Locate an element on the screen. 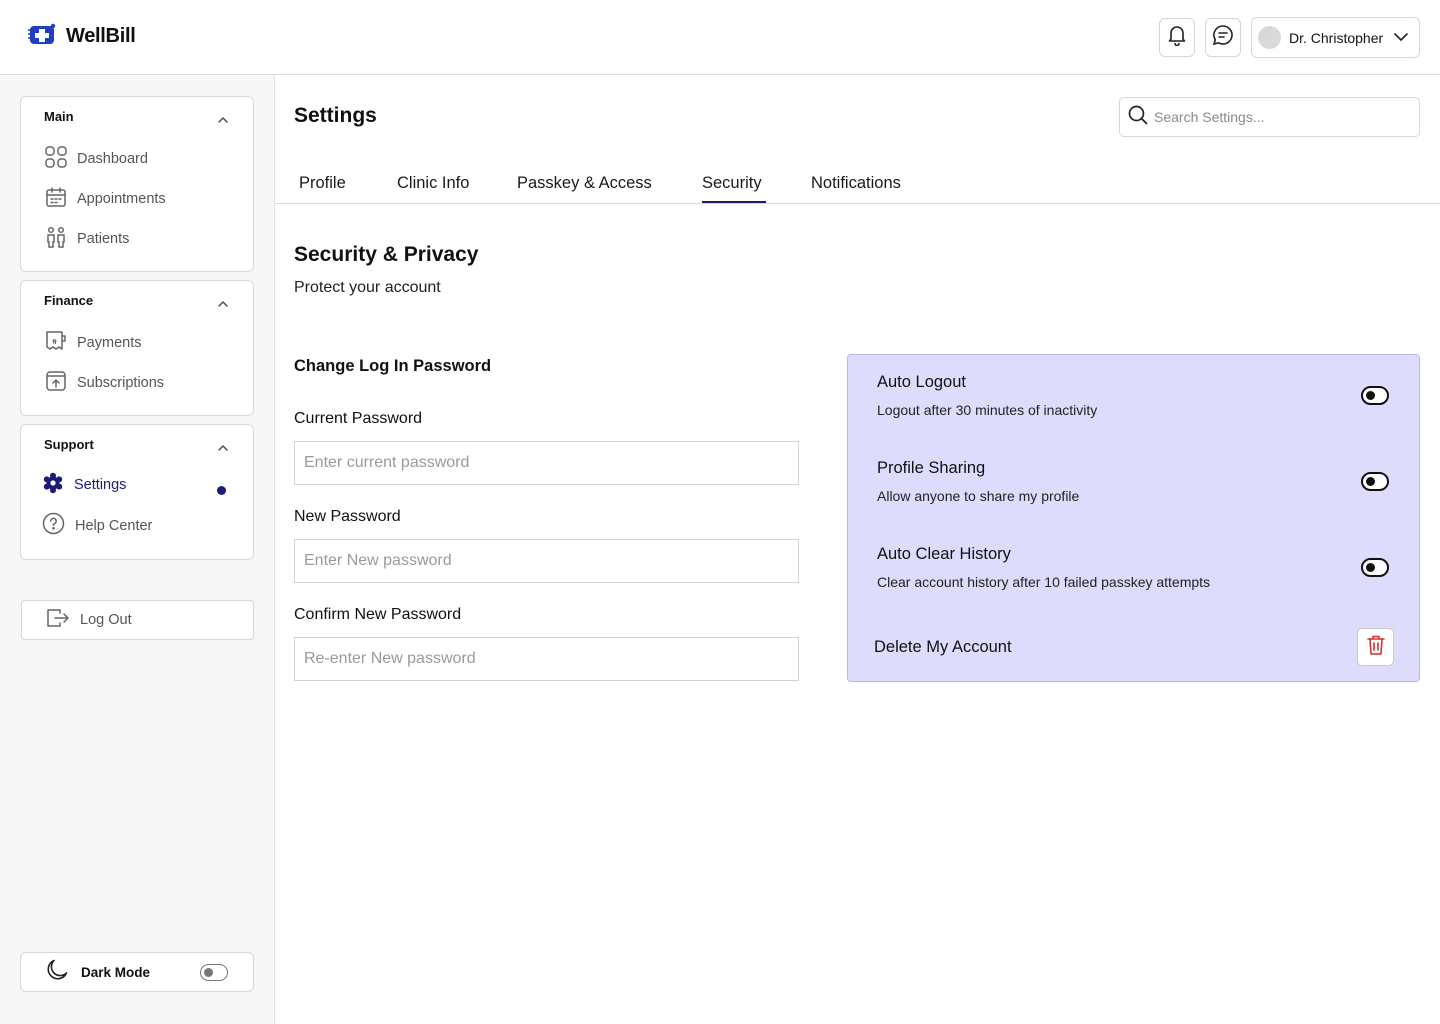 The width and height of the screenshot is (1440, 1024). chat-icon is located at coordinates (1223, 37).